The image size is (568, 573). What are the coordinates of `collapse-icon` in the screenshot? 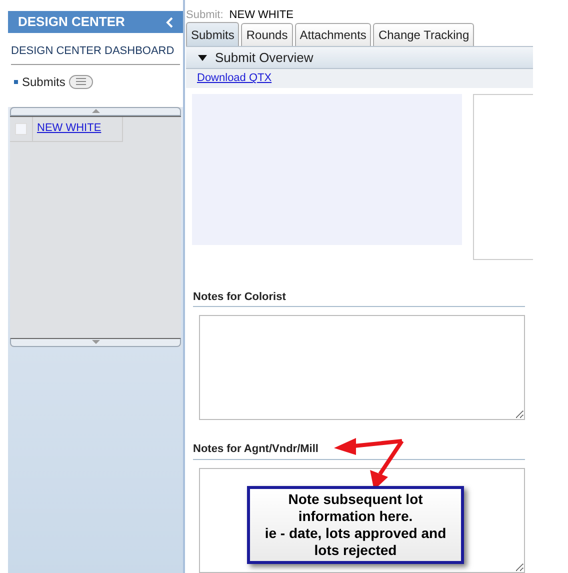 It's located at (169, 22).